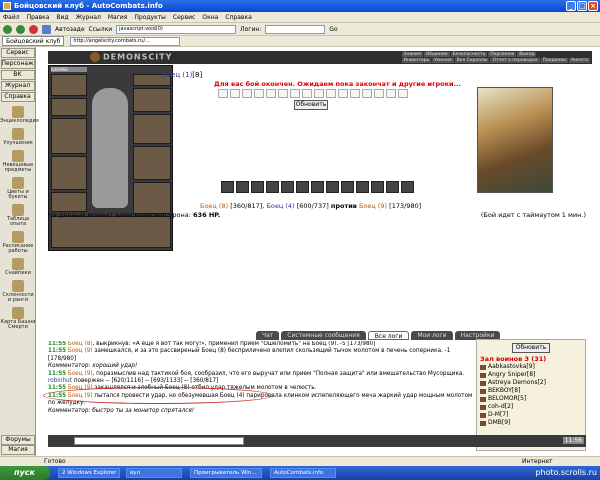 This screenshot has width=600, height=480. What do you see at coordinates (62, 17) in the screenshot?
I see `menu-view: Вид` at bounding box center [62, 17].